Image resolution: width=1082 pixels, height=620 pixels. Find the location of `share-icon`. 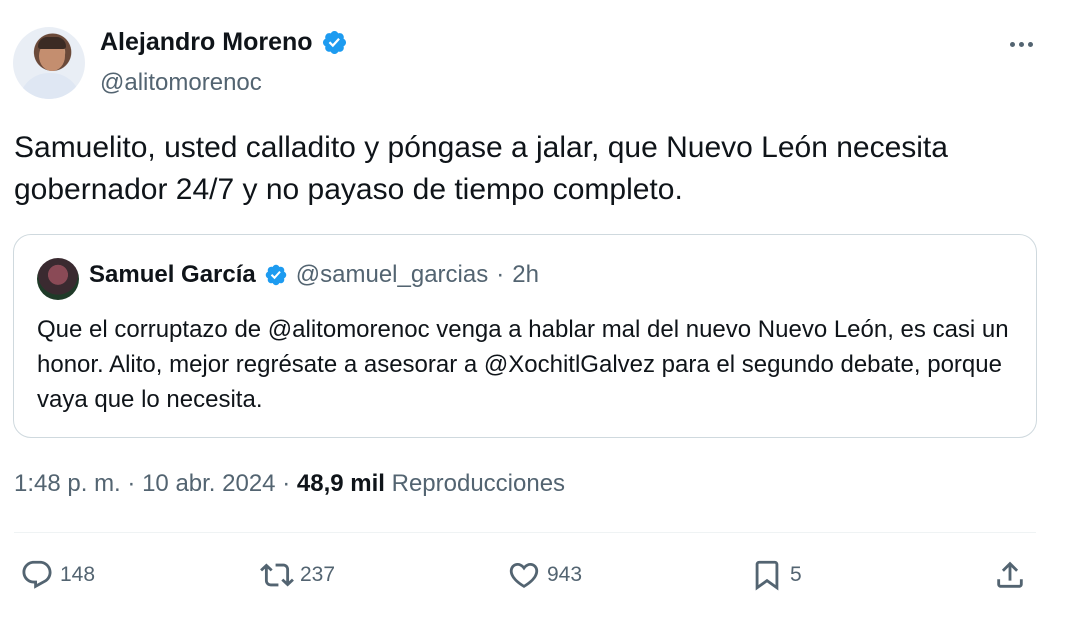

share-icon is located at coordinates (1010, 574).